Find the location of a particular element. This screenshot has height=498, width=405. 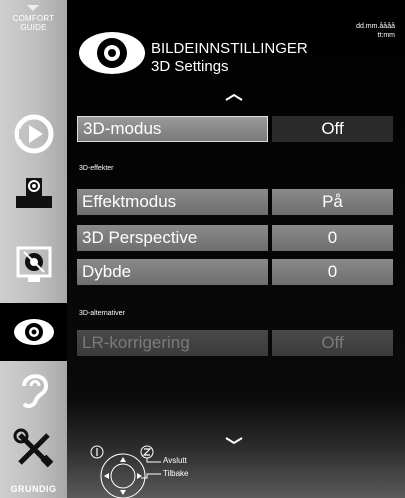

comfort-guide-arrow-icon is located at coordinates (33, 8).